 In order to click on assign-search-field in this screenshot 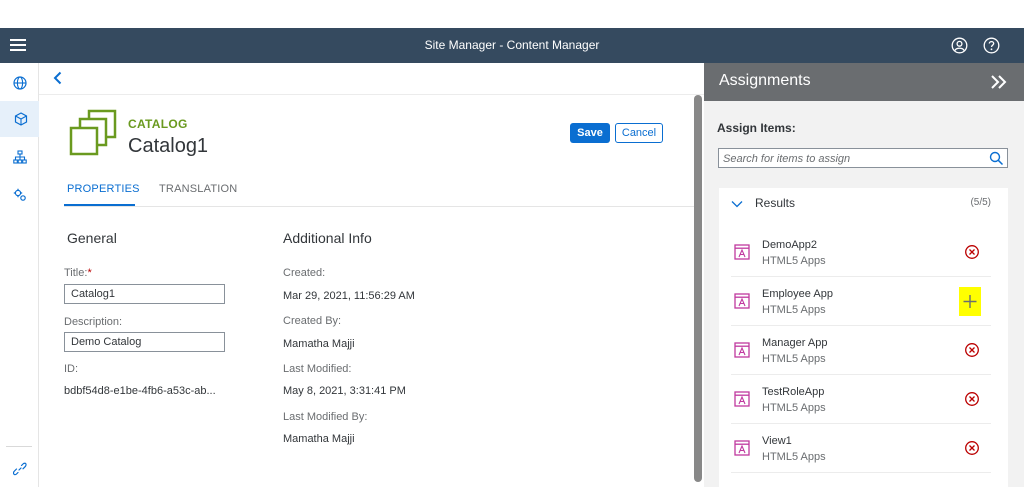, I will do `click(863, 158)`.